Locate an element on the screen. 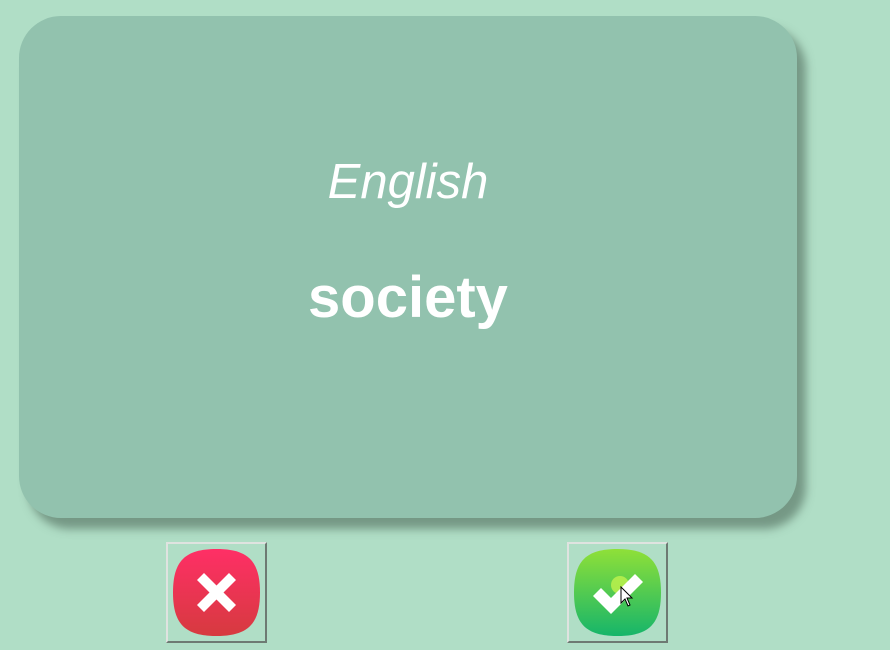  checkmark-icon is located at coordinates (617, 592).